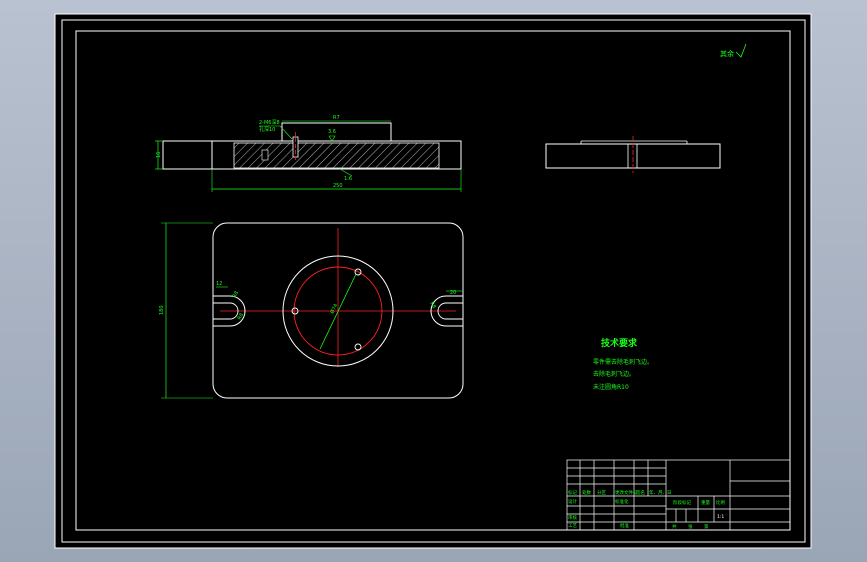 The image size is (867, 562). I want to click on slot-right-width-label: 20, so click(453, 293).